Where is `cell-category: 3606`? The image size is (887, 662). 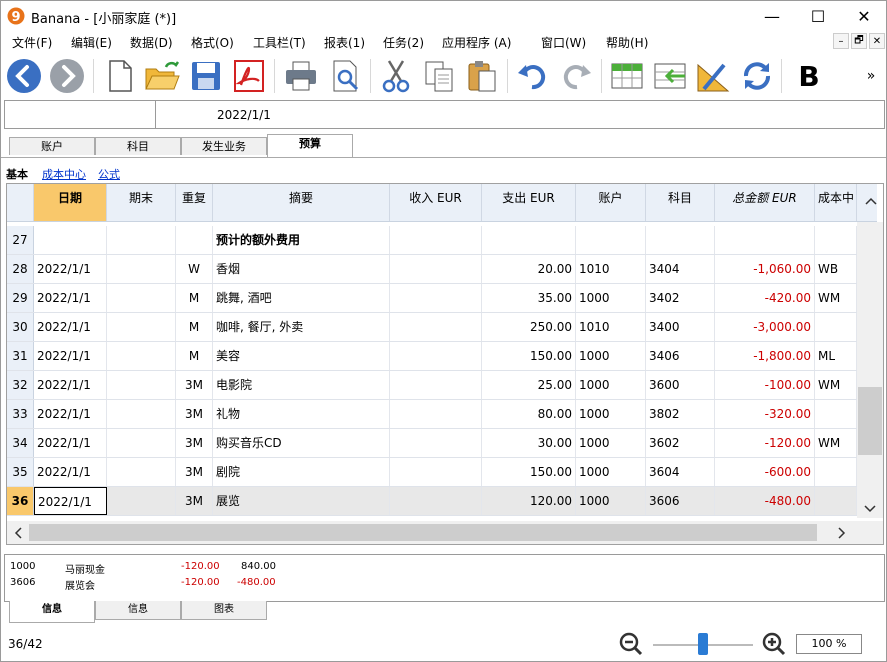
cell-category: 3606 is located at coordinates (680, 501).